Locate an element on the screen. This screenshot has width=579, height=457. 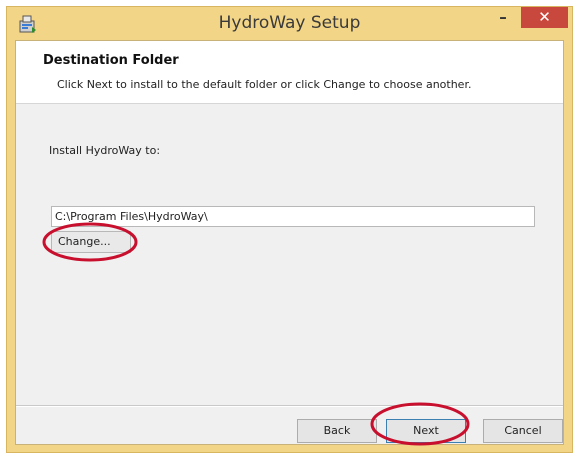
page-title: Destination Folder is located at coordinates (111, 60).